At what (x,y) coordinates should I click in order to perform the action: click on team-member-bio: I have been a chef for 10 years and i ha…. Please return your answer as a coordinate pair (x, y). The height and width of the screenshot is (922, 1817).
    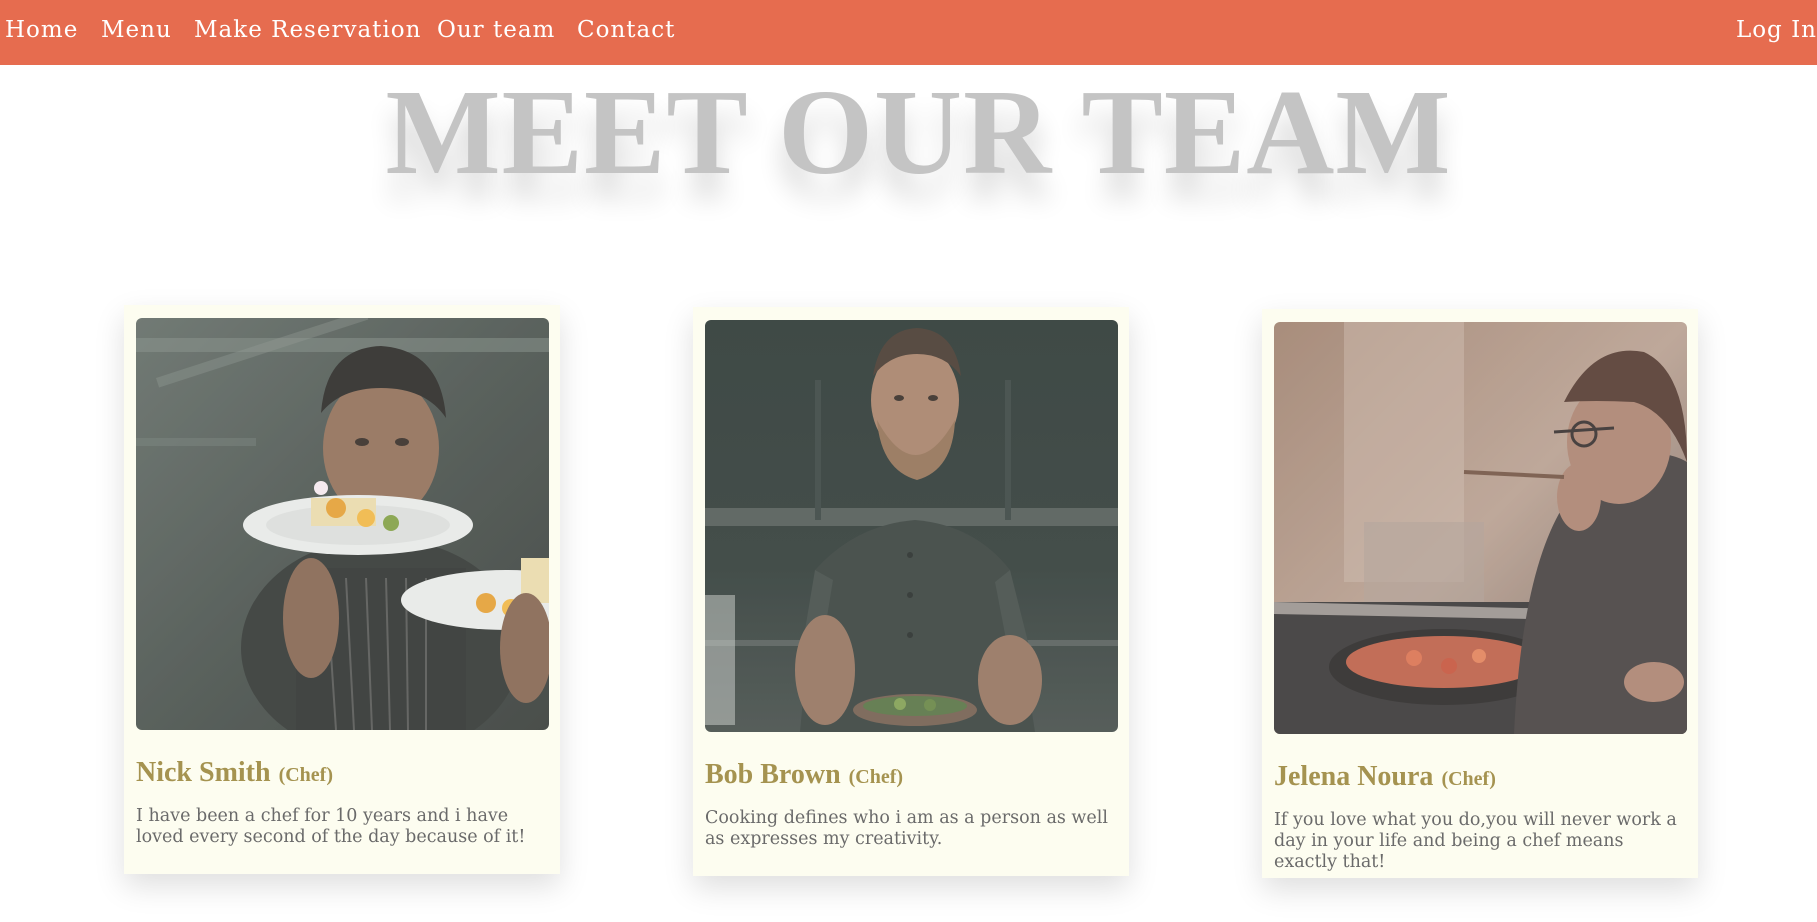
    Looking at the image, I should click on (331, 826).